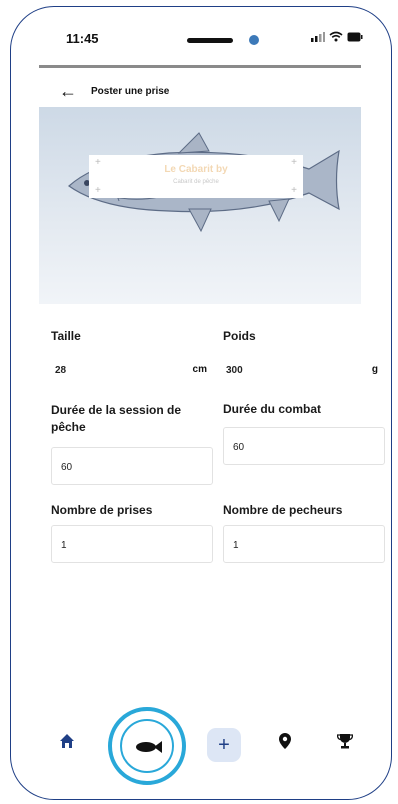 Image resolution: width=398 pixels, height=804 pixels. Describe the element at coordinates (302, 370) in the screenshot. I see `poids-input: 300 g` at that location.